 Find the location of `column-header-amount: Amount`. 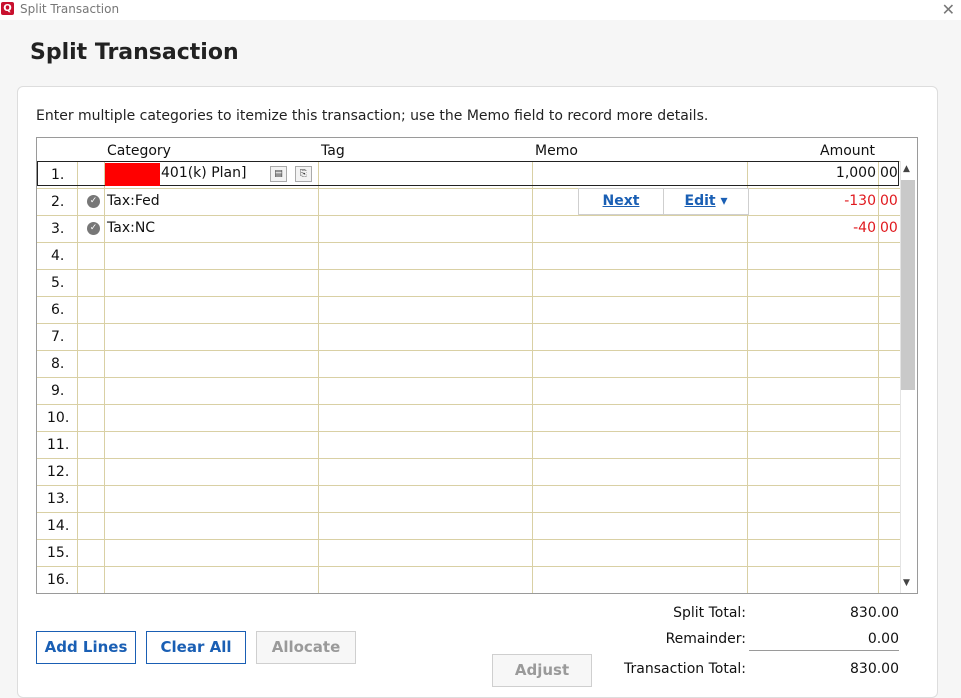

column-header-amount: Amount is located at coordinates (847, 151).